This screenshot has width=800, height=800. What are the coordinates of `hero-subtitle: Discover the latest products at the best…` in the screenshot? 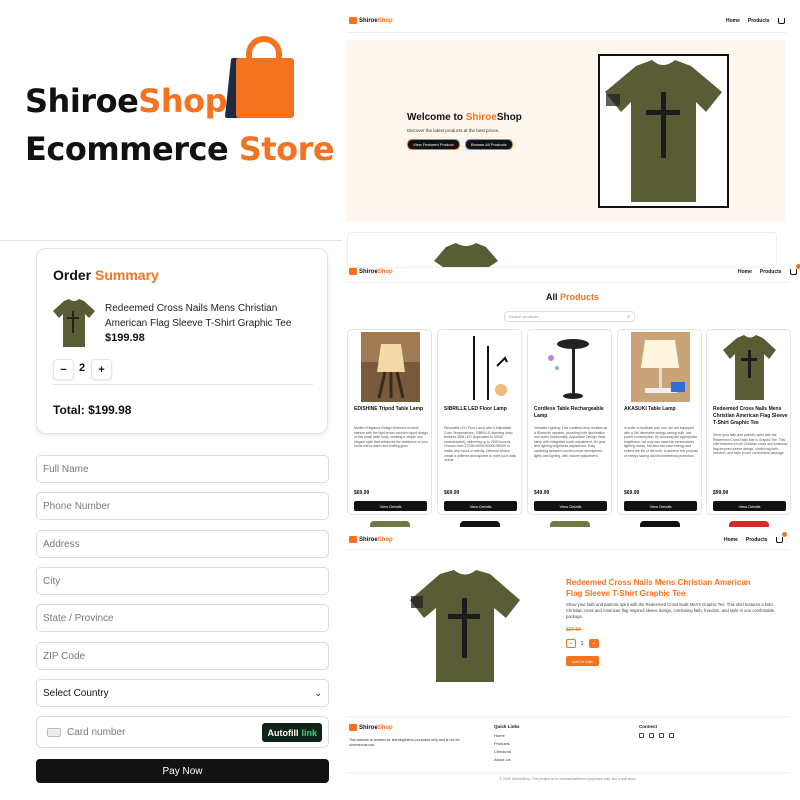 It's located at (453, 130).